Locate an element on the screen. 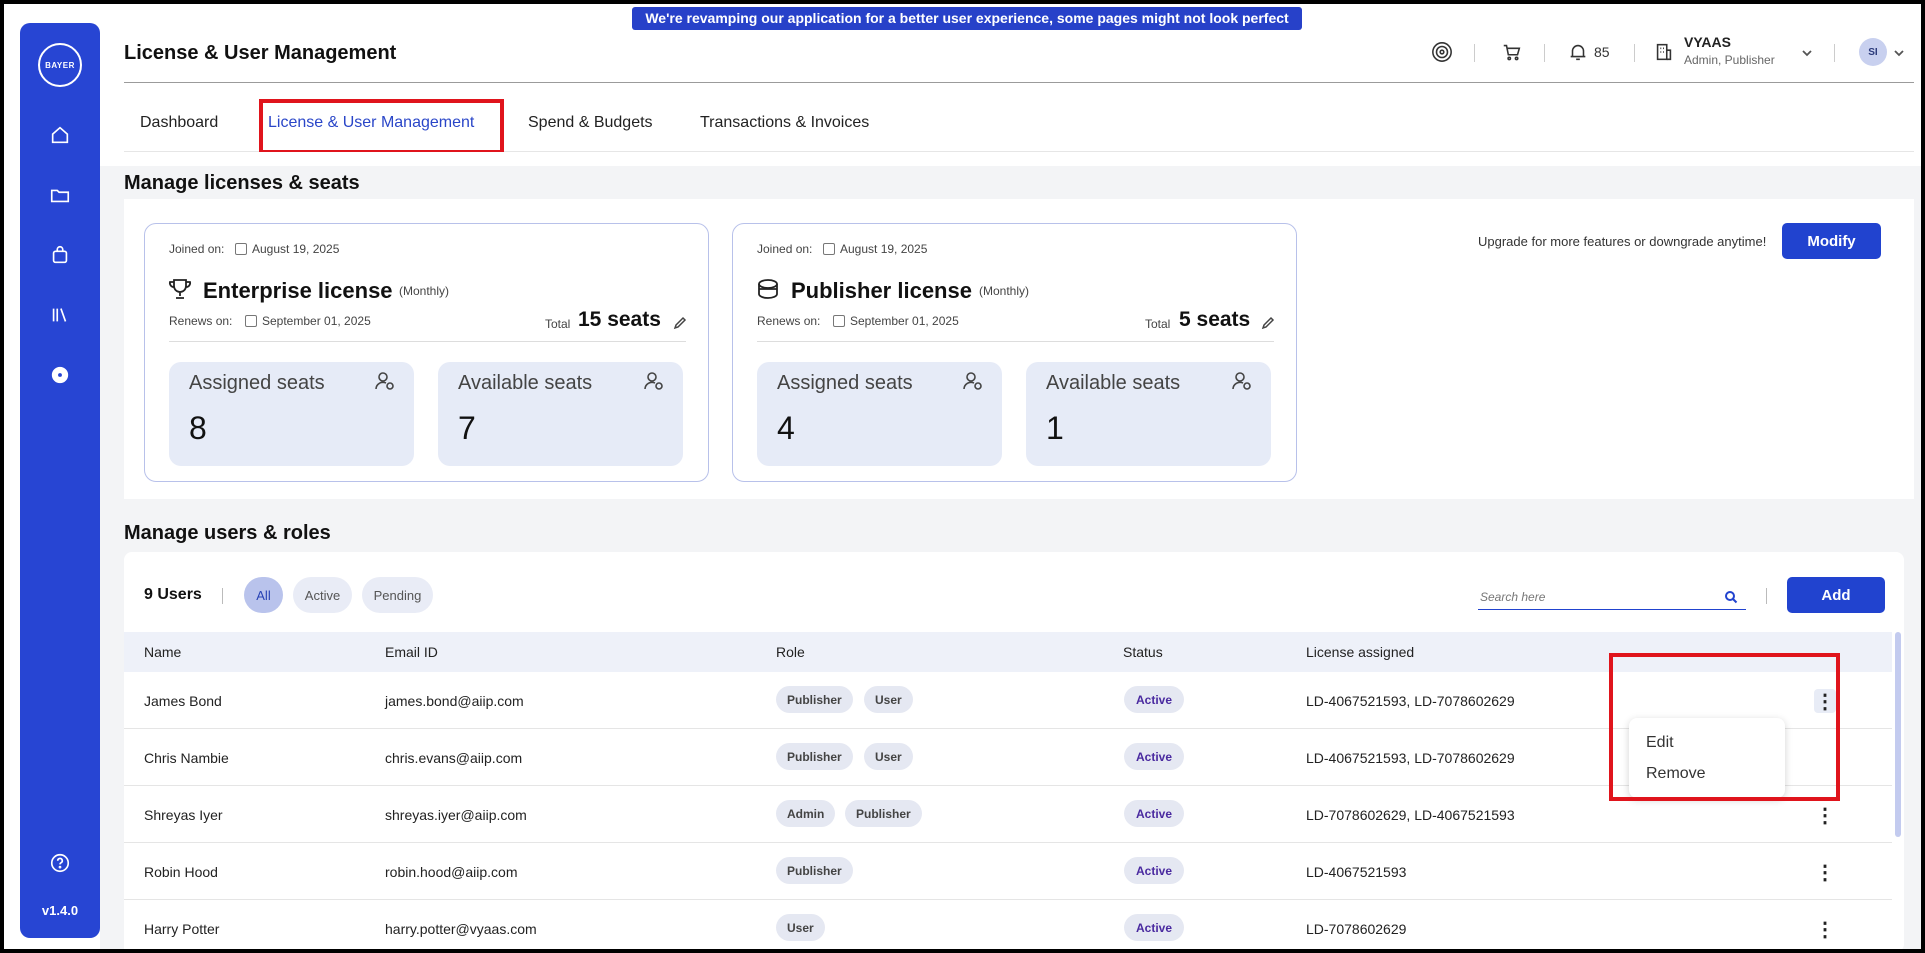 The height and width of the screenshot is (953, 1925). user-name: James Bond is located at coordinates (183, 701).